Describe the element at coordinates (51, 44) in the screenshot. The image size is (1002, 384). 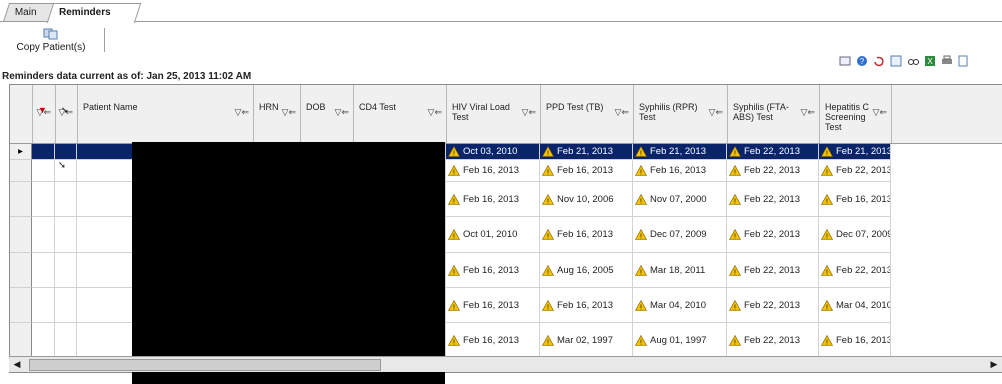
I see `copy-patients-button: Copy Patient(s)` at that location.